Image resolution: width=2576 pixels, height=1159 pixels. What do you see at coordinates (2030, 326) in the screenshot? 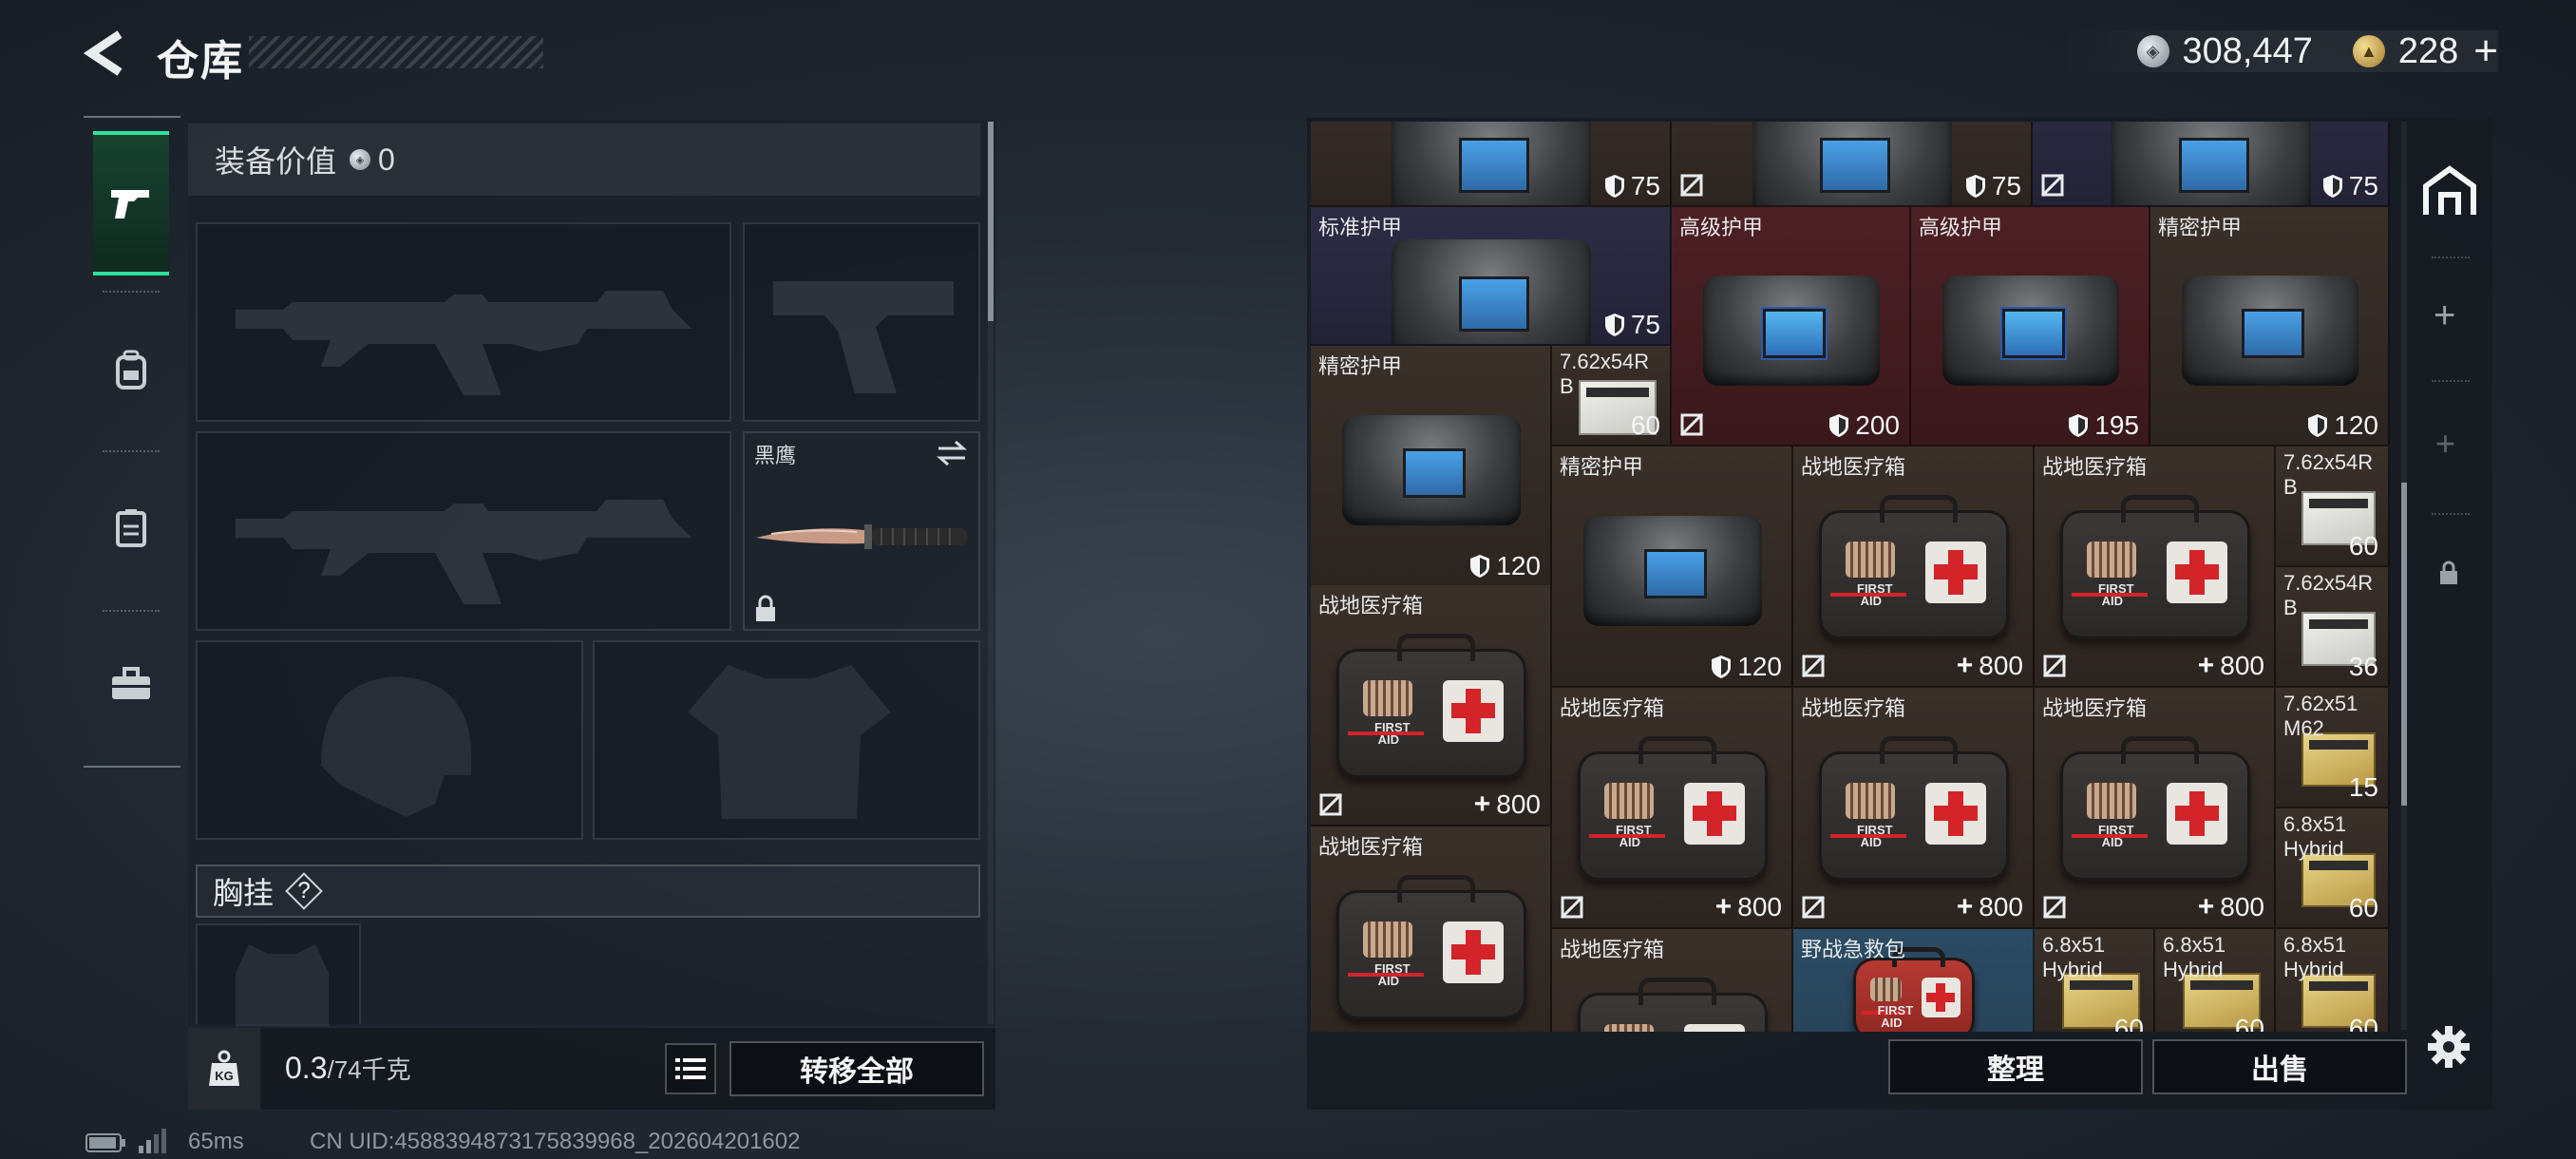
I see `warehouse-item: 高级护甲 195` at bounding box center [2030, 326].